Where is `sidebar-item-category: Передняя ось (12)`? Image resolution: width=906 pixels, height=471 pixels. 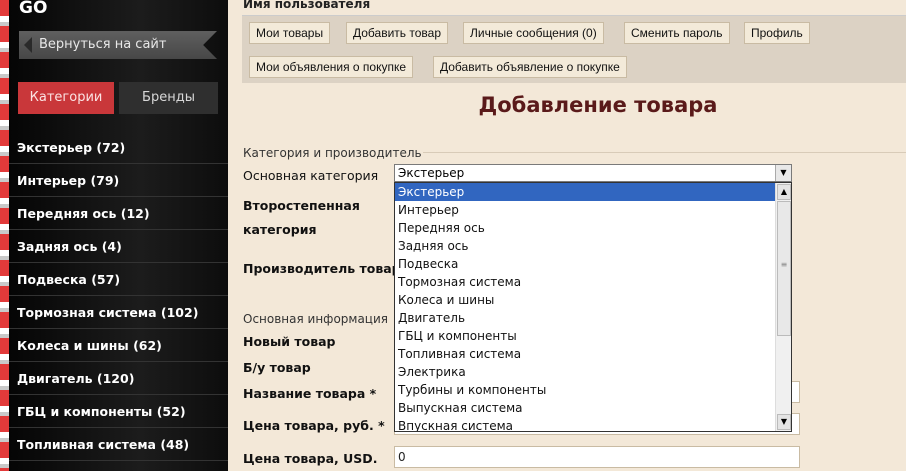 sidebar-item-category: Передняя ось (12) is located at coordinates (118, 213).